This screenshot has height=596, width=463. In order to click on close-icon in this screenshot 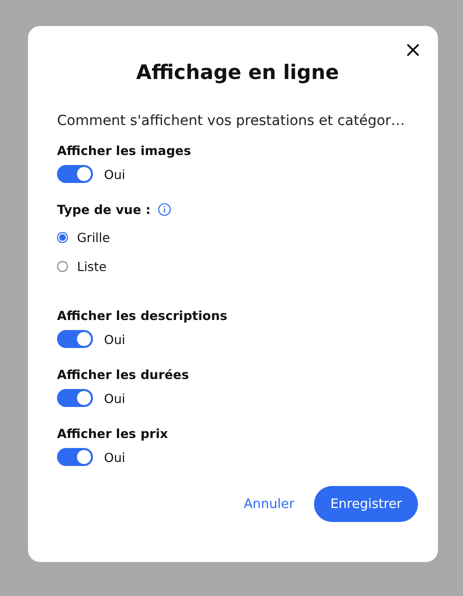, I will do `click(413, 50)`.